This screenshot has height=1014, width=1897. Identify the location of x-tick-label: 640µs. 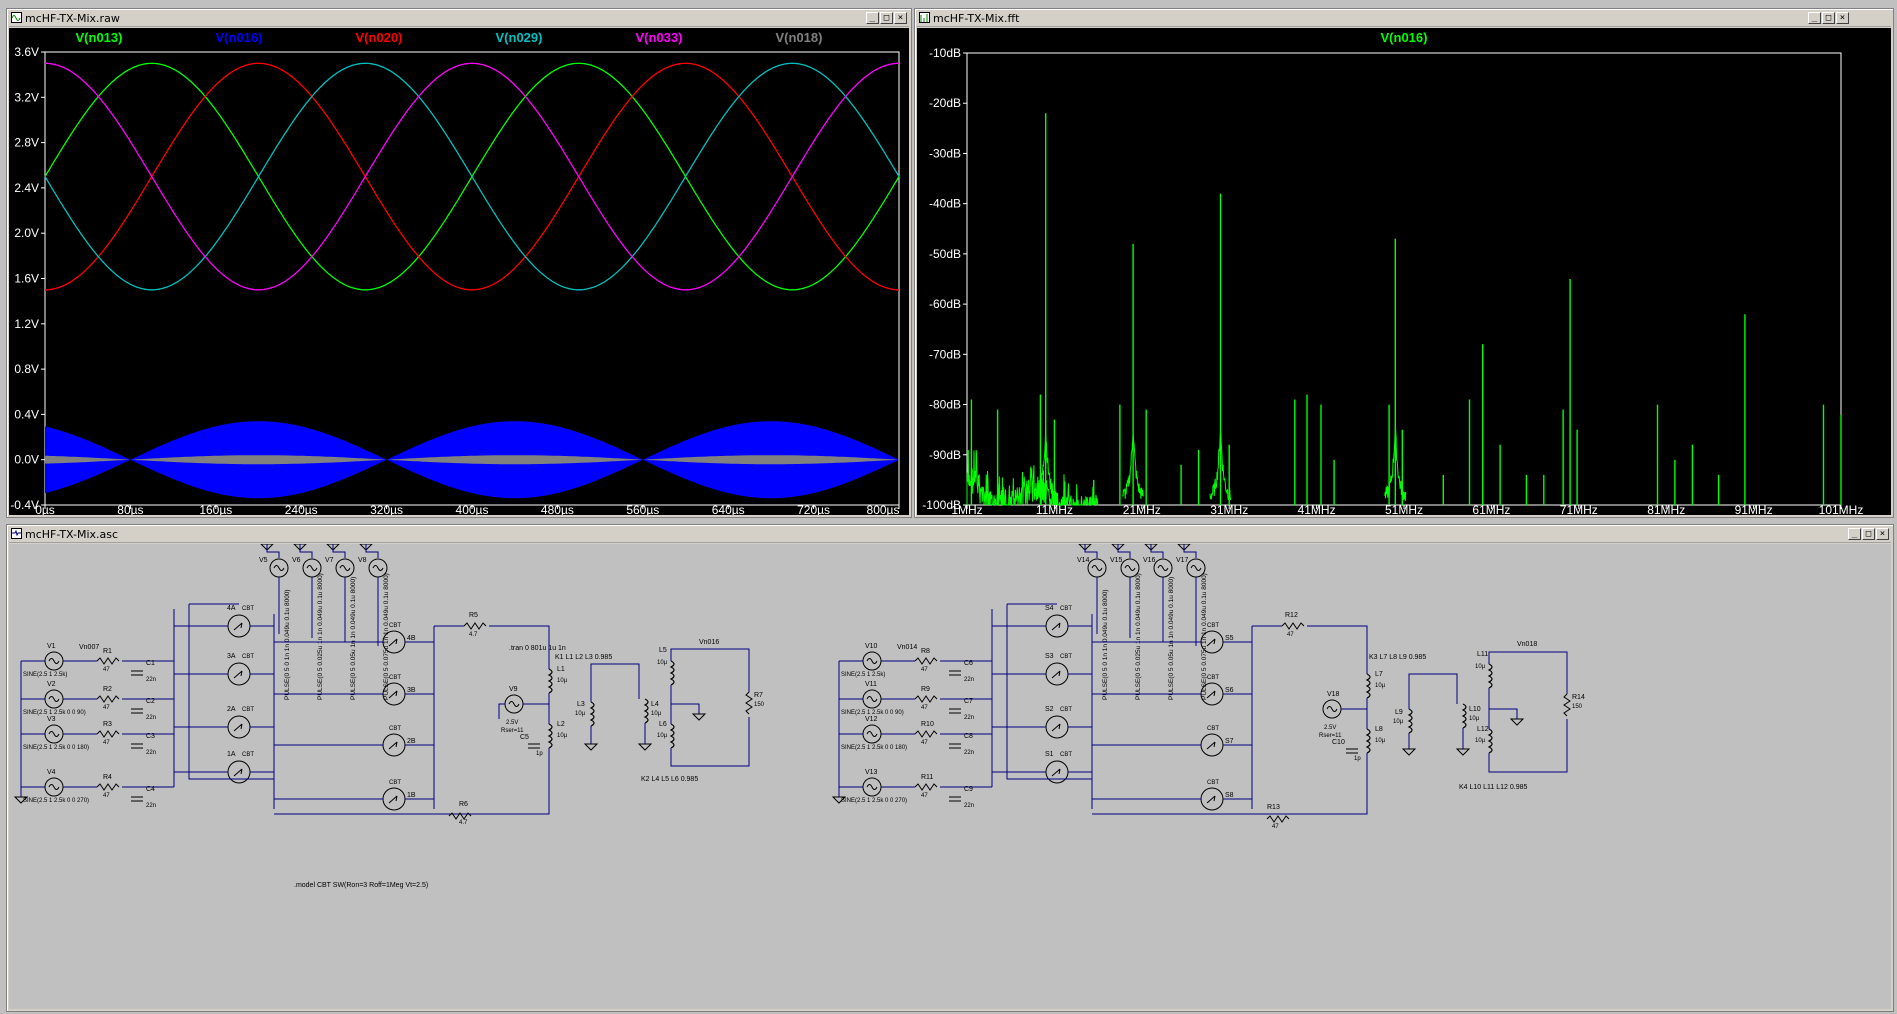
(728, 509).